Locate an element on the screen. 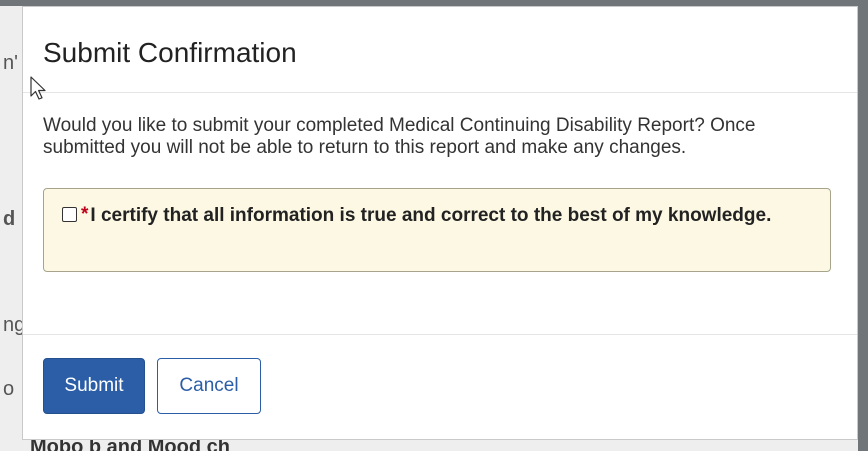 Image resolution: width=868 pixels, height=451 pixels. dialog-title: Submit Confirmation is located at coordinates (170, 52).